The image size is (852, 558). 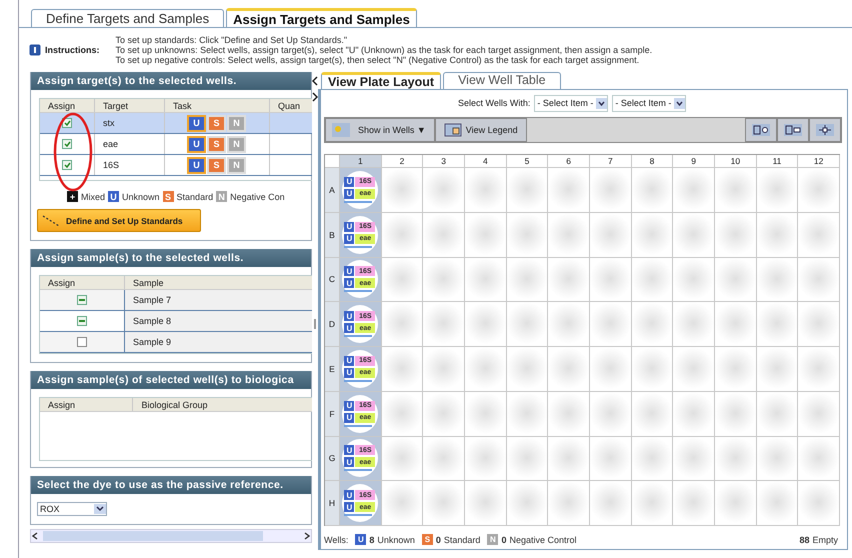 What do you see at coordinates (168, 196) in the screenshot?
I see `legend-swatch: S` at bounding box center [168, 196].